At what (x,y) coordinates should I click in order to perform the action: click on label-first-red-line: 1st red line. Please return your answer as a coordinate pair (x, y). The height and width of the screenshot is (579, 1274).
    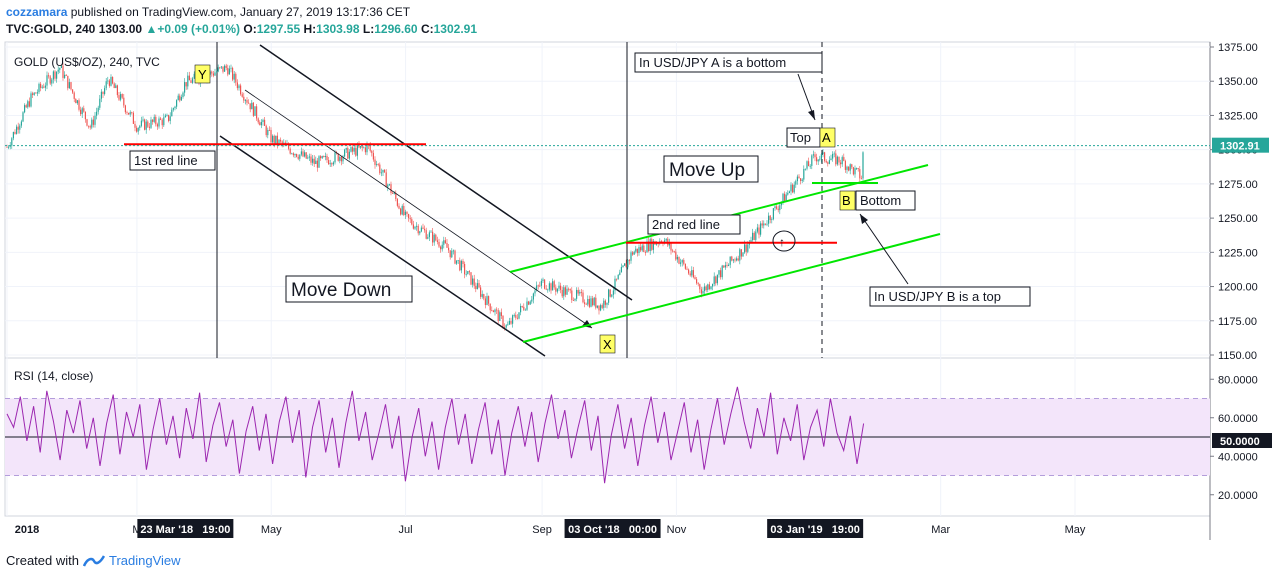
    Looking at the image, I should click on (172, 160).